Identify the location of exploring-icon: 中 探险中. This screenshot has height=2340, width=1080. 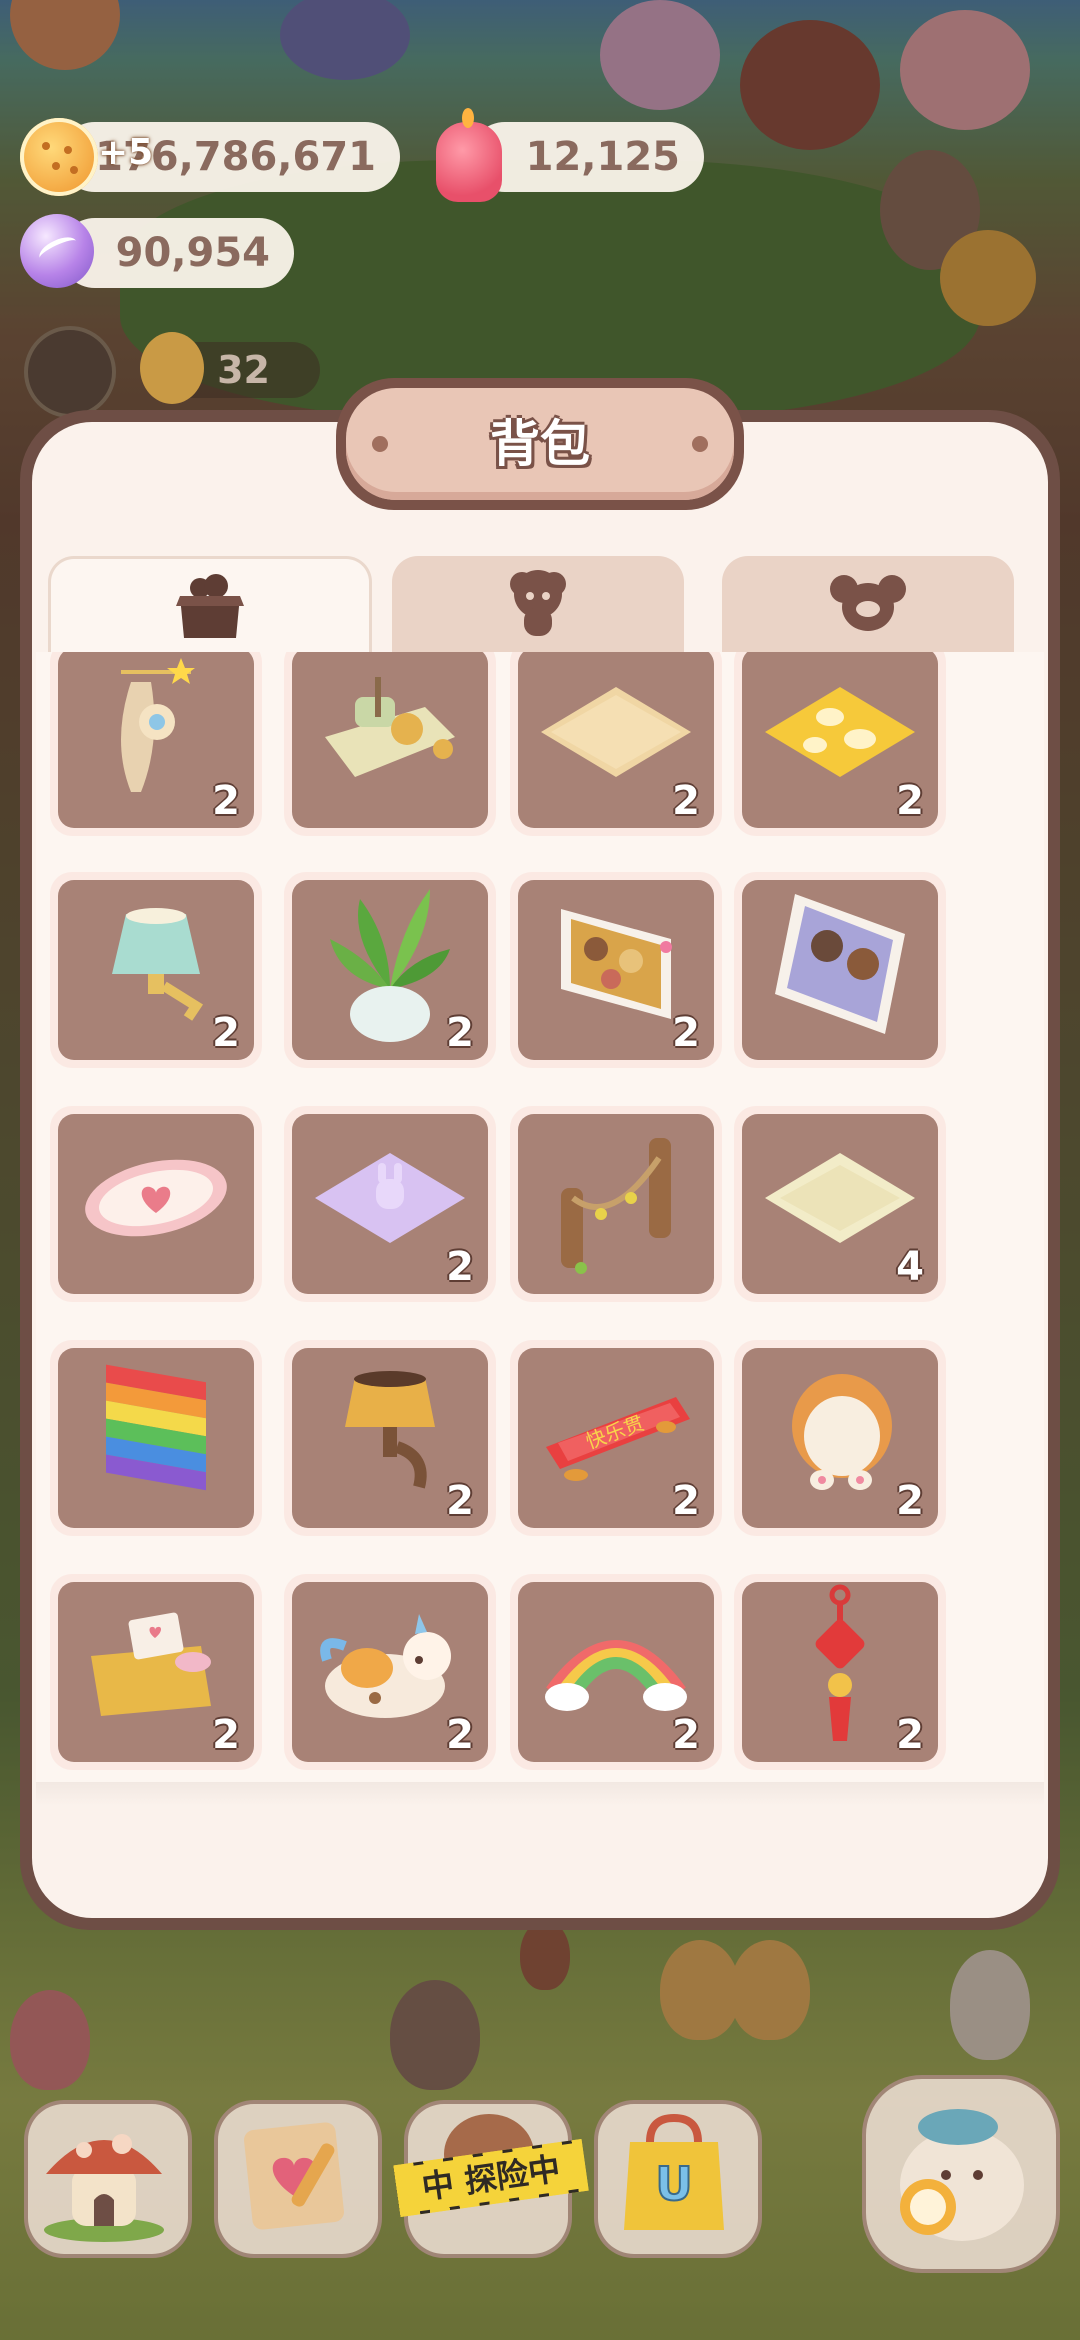
(491, 2178).